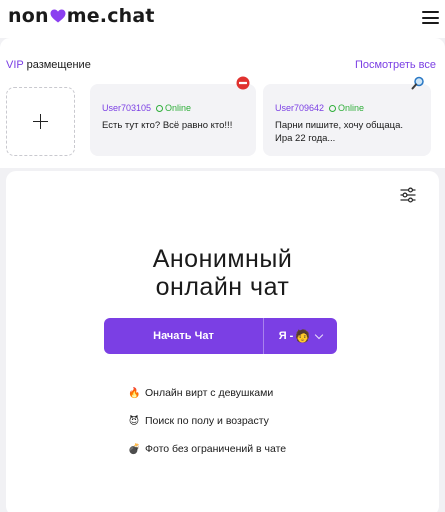  What do you see at coordinates (408, 195) in the screenshot?
I see `sliders-icon` at bounding box center [408, 195].